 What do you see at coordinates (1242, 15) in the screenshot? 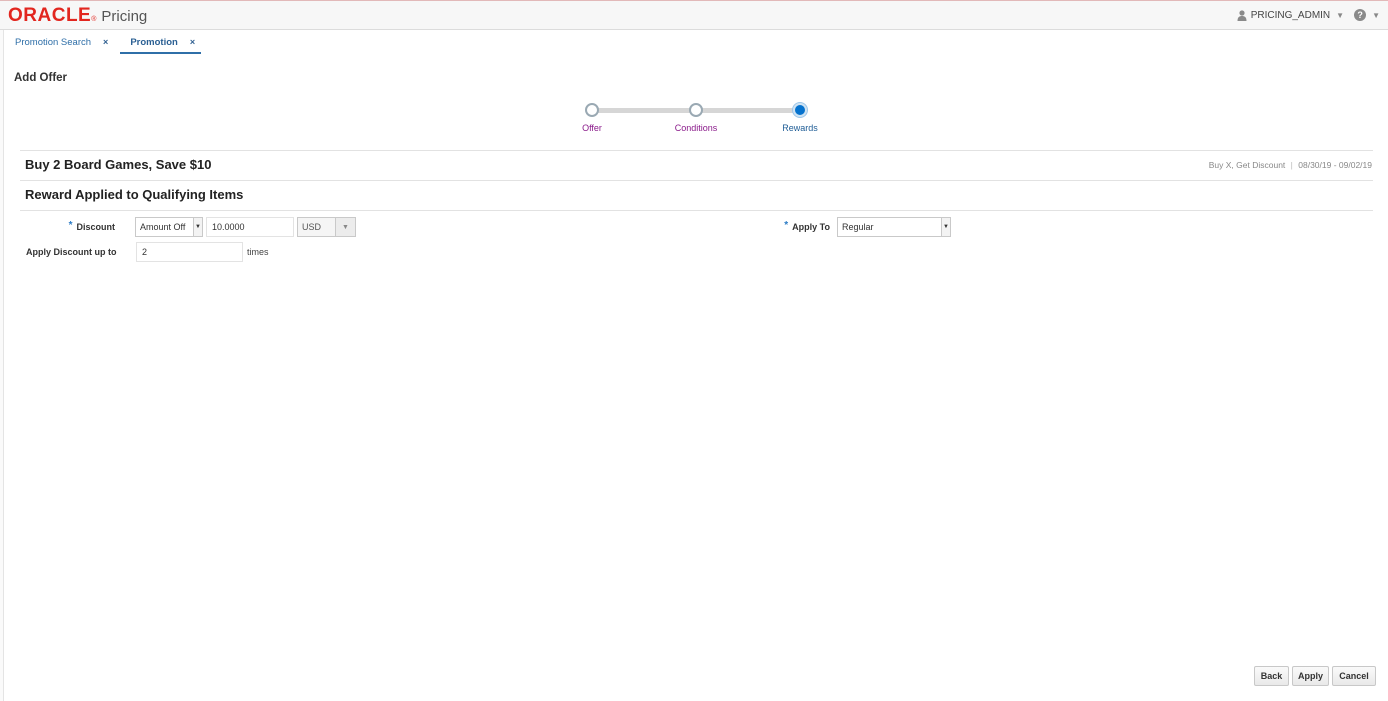
I see `user-icon` at bounding box center [1242, 15].